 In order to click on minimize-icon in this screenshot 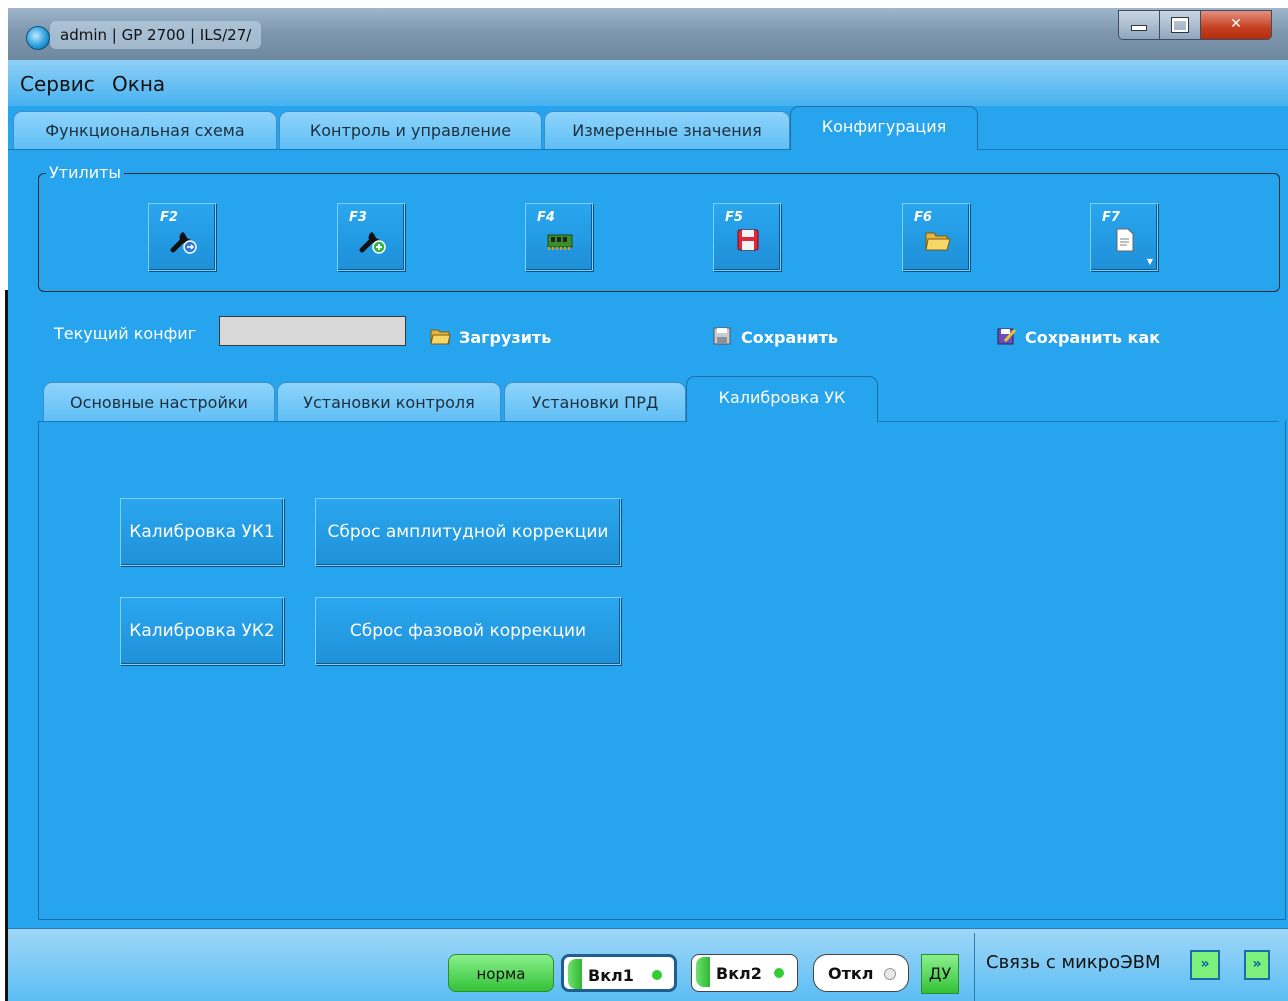, I will do `click(1139, 28)`.